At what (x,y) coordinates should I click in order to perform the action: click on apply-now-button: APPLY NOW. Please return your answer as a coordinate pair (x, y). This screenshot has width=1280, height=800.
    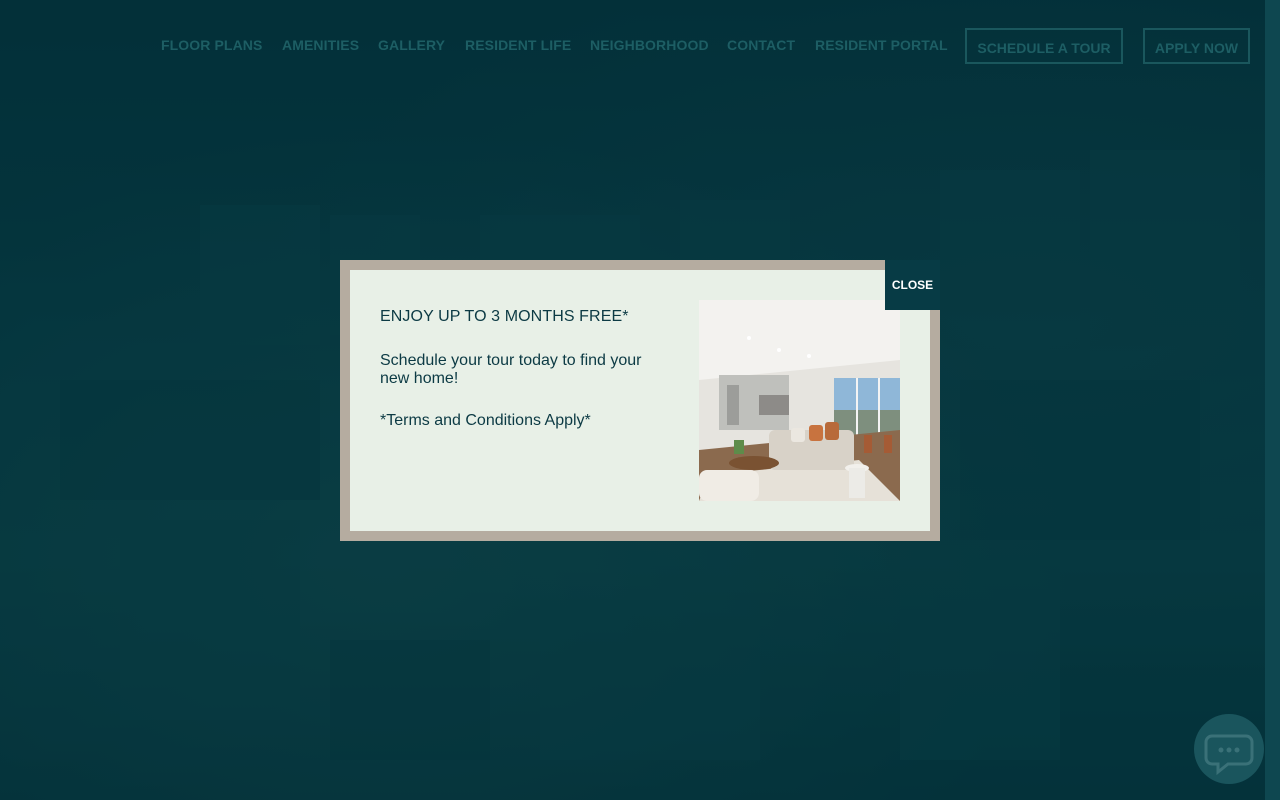
    Looking at the image, I should click on (1196, 46).